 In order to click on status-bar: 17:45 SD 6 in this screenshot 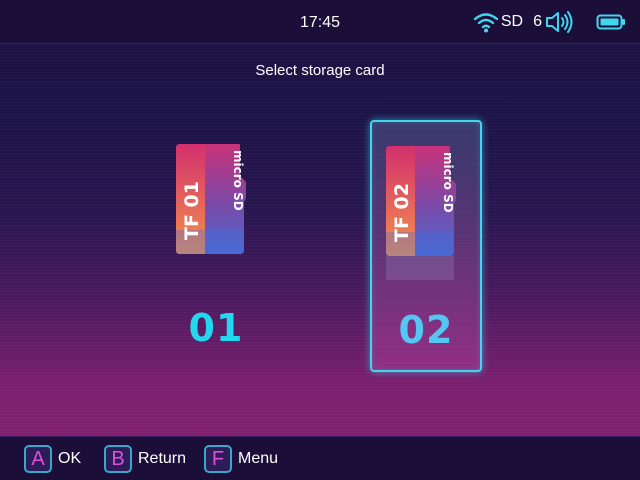, I will do `click(320, 22)`.